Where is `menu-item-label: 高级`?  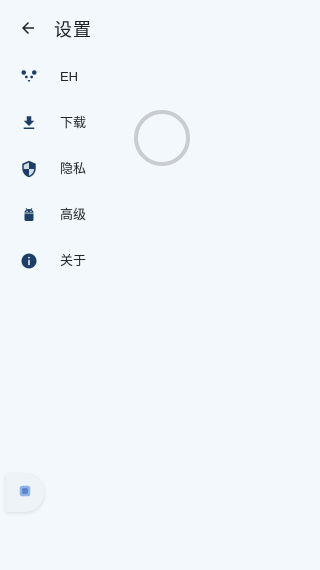
menu-item-label: 高级 is located at coordinates (73, 214).